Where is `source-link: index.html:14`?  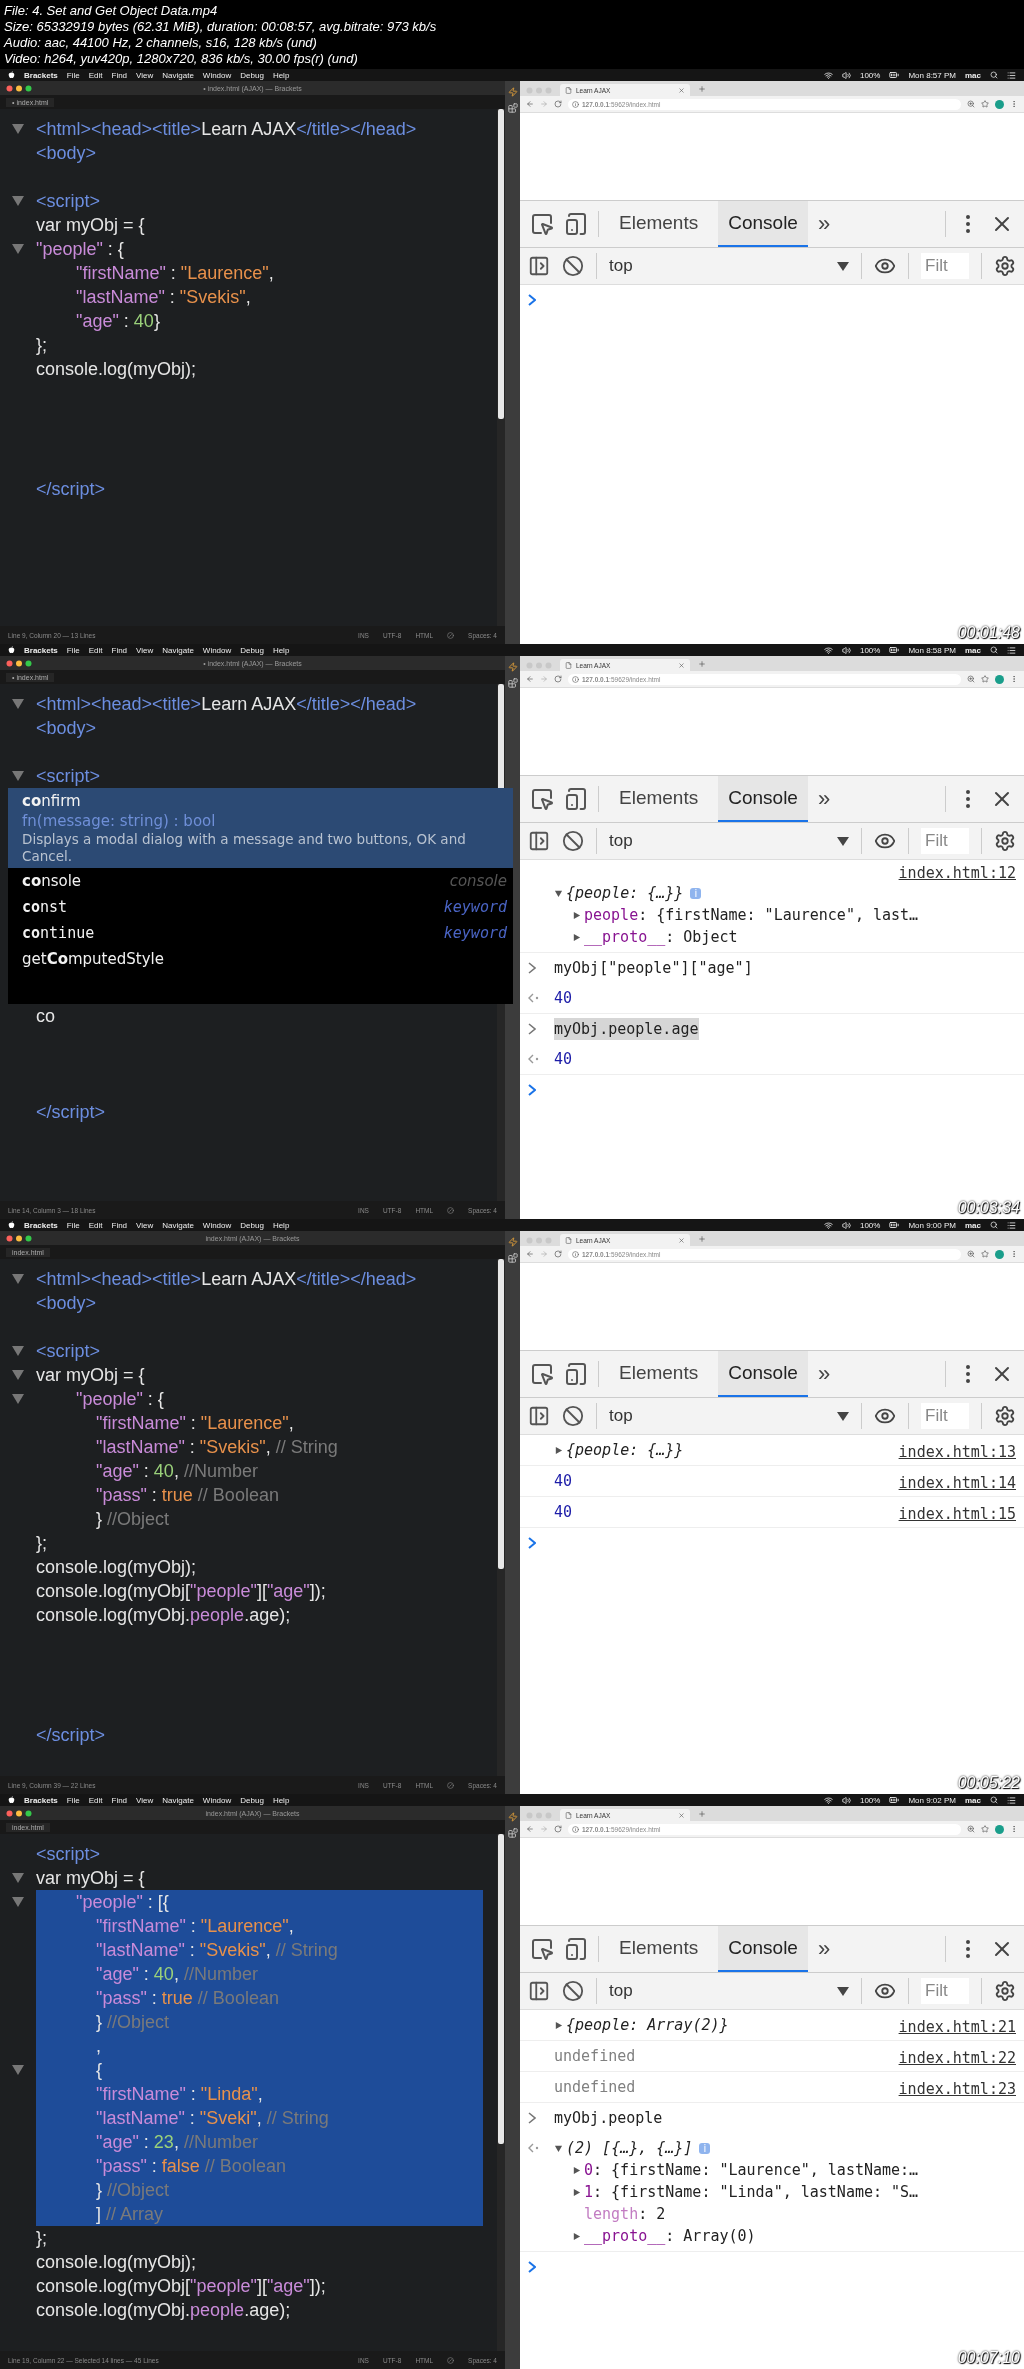 source-link: index.html:14 is located at coordinates (957, 1483).